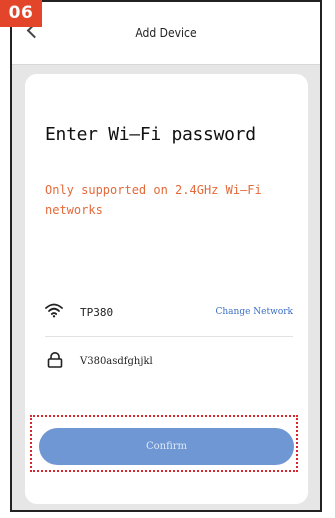 The height and width of the screenshot is (518, 335). Describe the element at coordinates (166, 446) in the screenshot. I see `confirm-button: Confirm` at that location.